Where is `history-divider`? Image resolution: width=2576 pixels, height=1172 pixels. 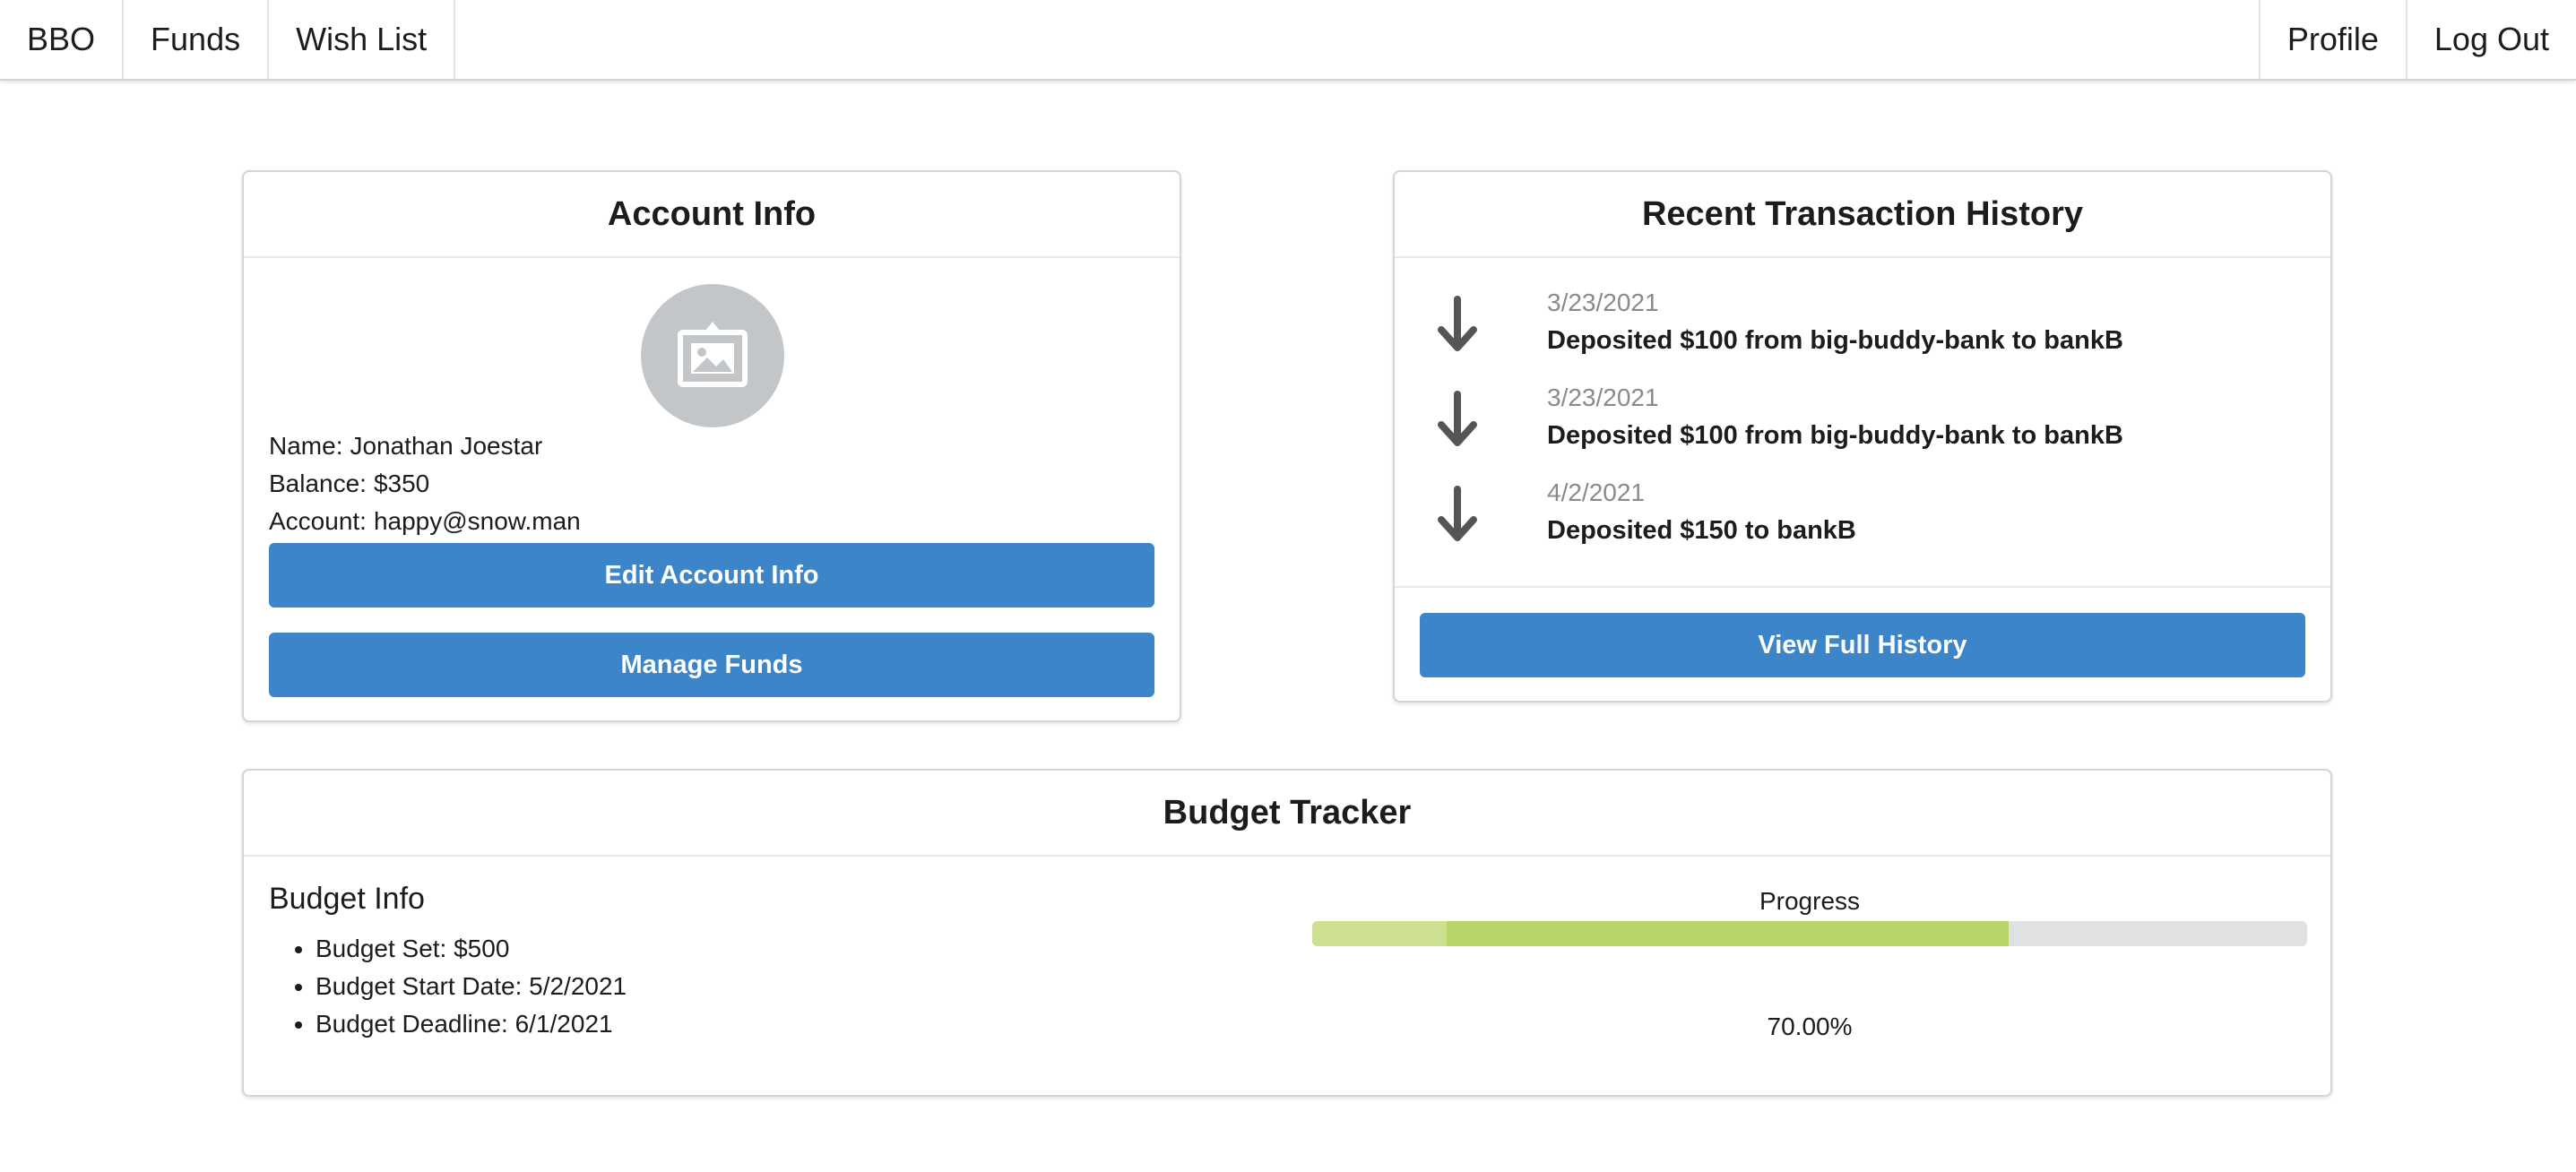 history-divider is located at coordinates (1862, 587).